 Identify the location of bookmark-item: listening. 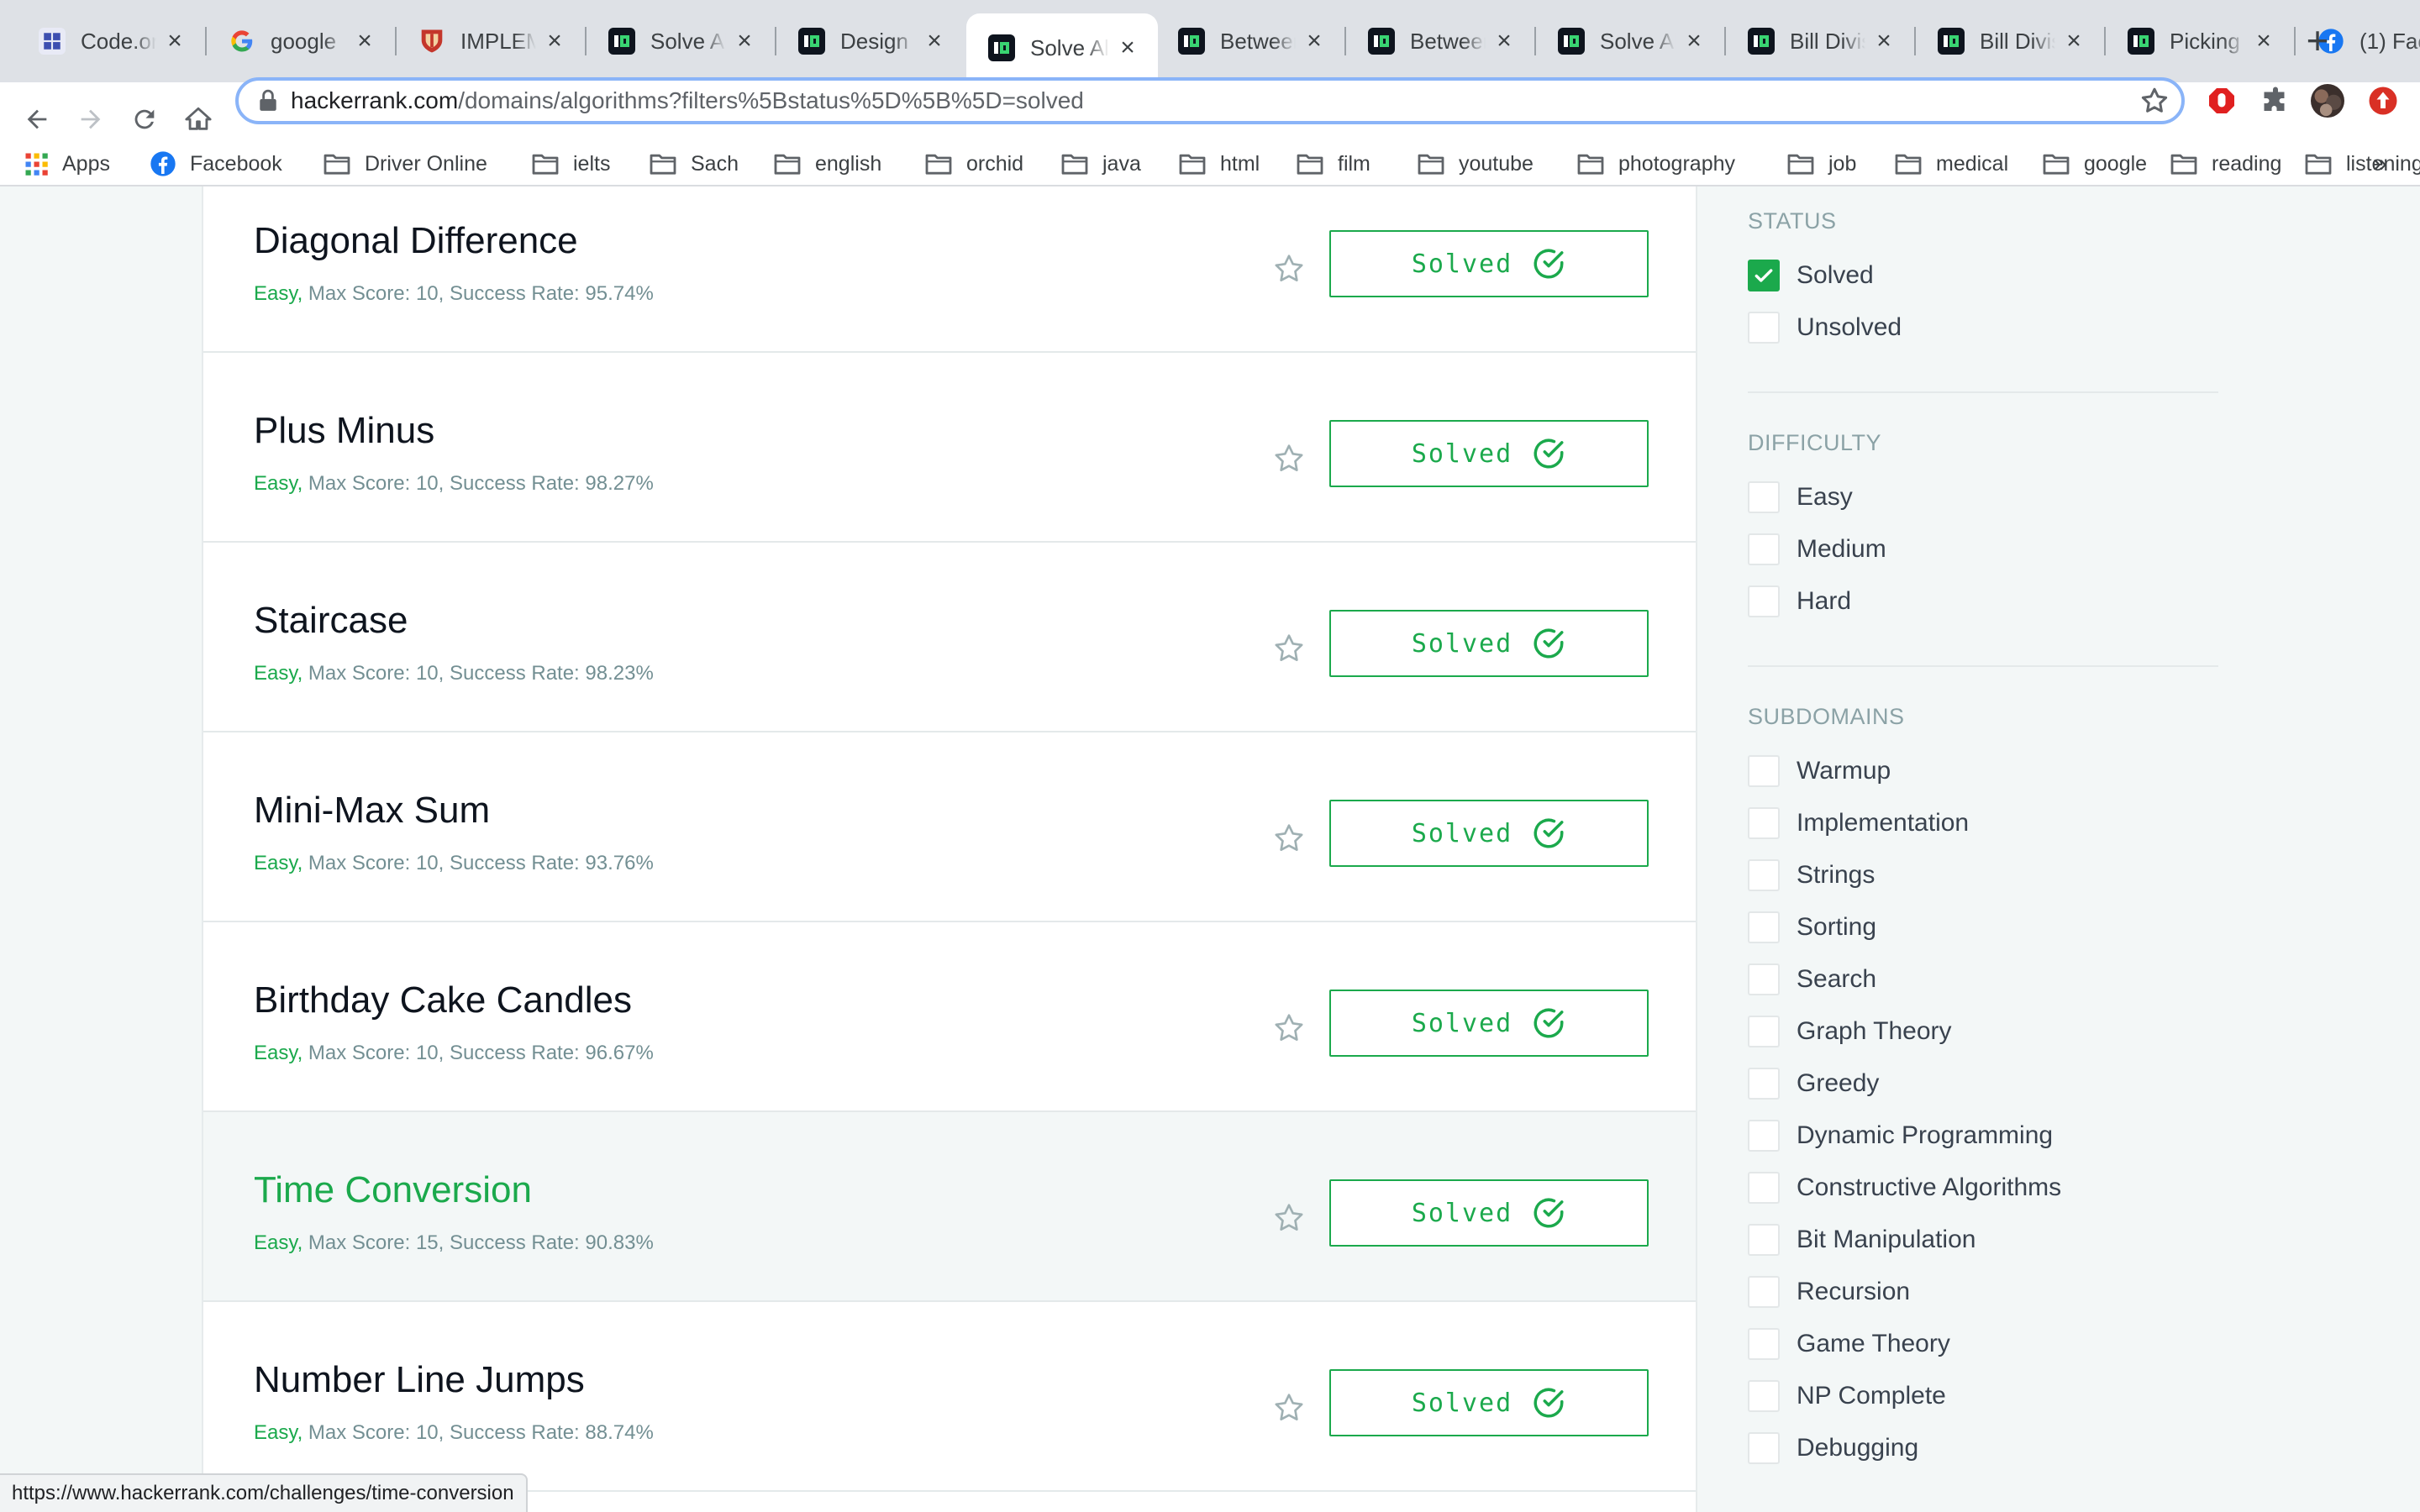
(2362, 163).